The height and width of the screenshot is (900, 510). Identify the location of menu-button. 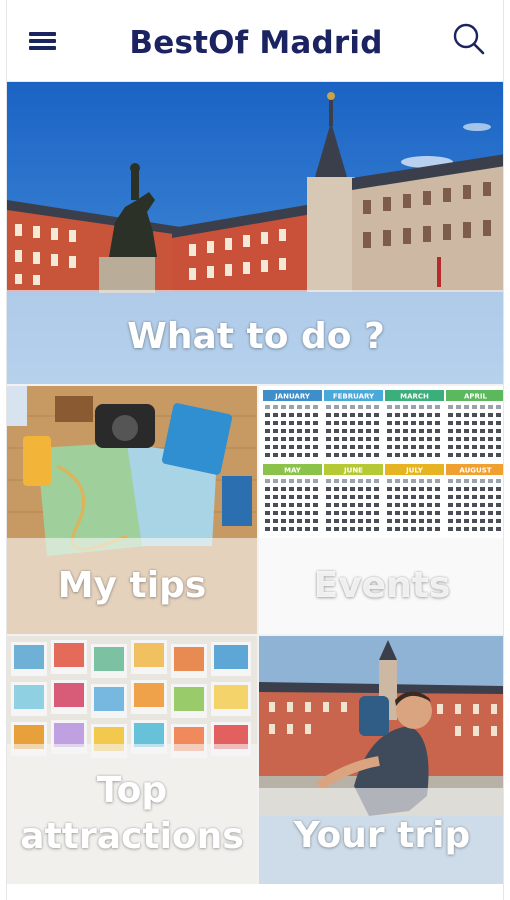
(43, 41).